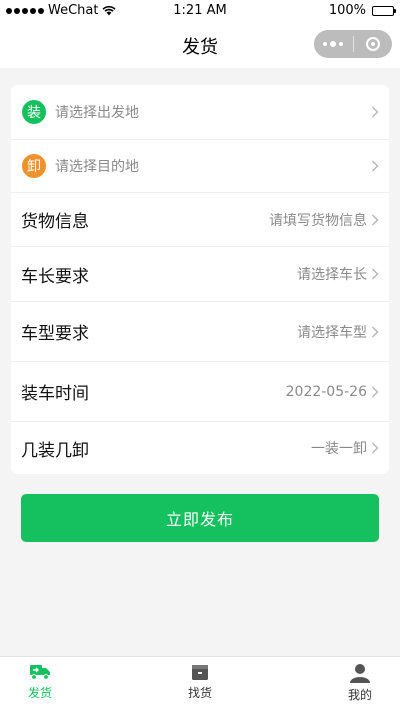  I want to click on cargo-info-label: 货物信息, so click(55, 222).